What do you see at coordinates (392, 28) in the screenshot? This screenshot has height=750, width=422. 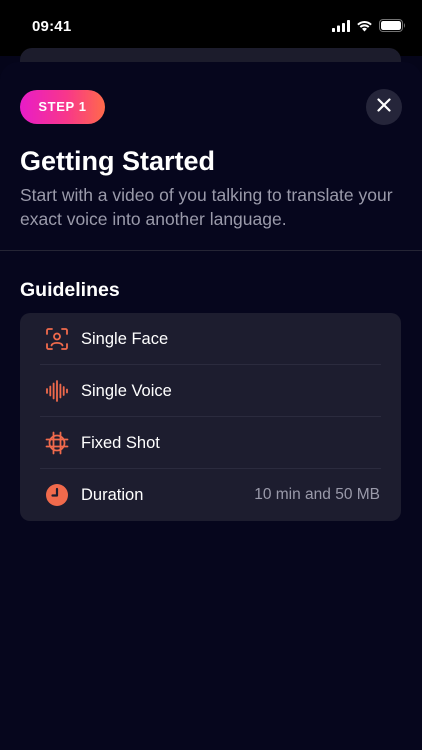 I see `battery-icon` at bounding box center [392, 28].